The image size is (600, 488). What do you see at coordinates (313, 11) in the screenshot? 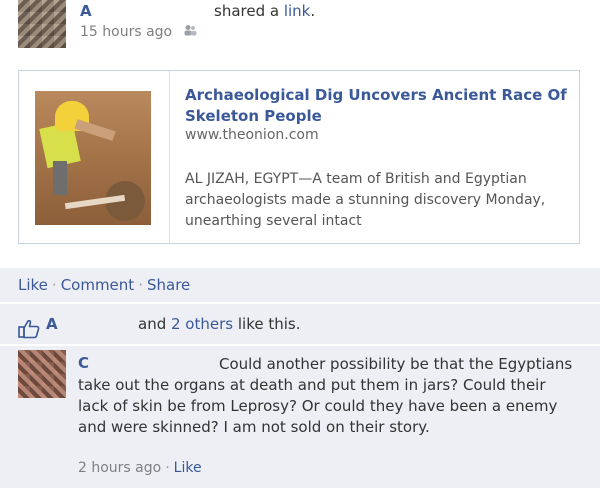
I see `action-end: .` at bounding box center [313, 11].